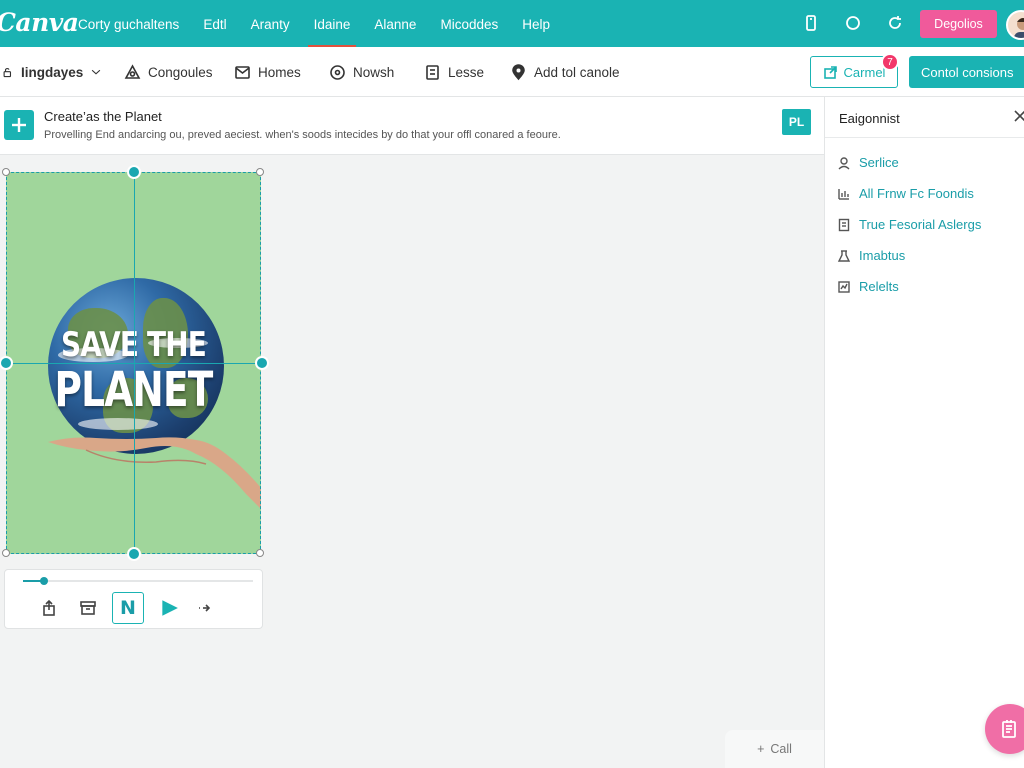 This screenshot has height=768, width=1024. What do you see at coordinates (895, 23) in the screenshot?
I see `refresh-icon` at bounding box center [895, 23].